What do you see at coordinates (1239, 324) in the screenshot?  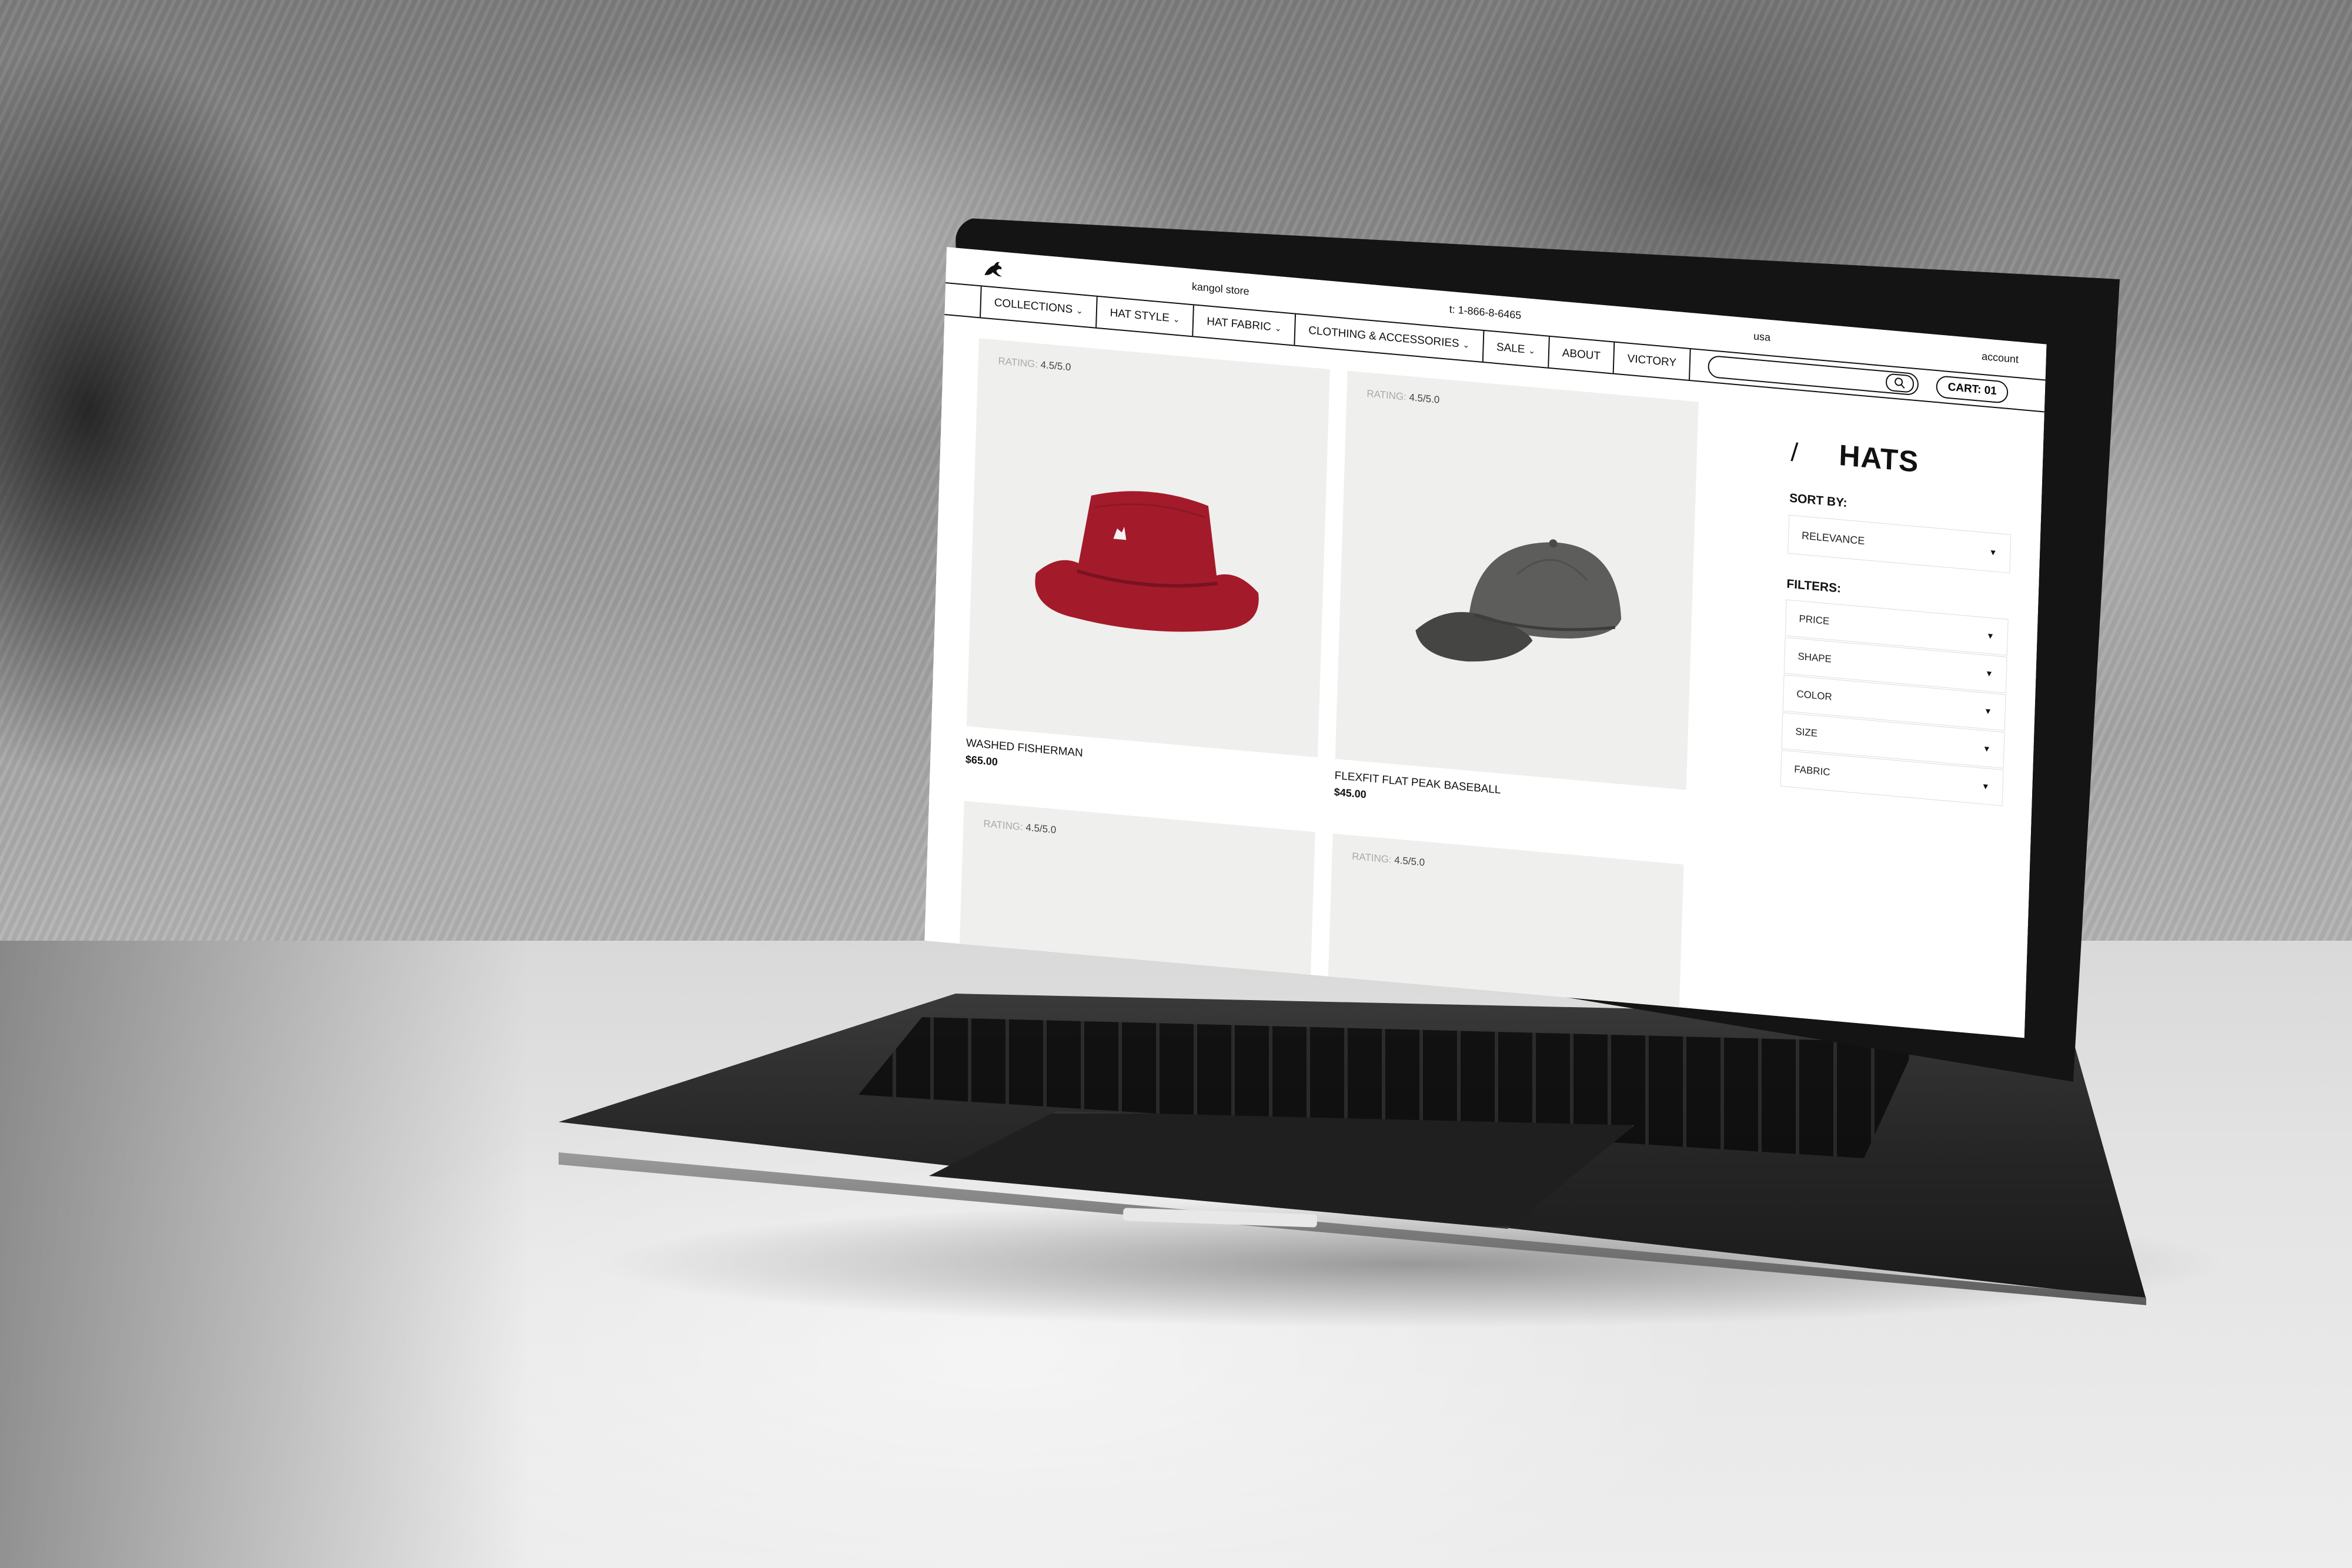 I see `nav-item-label: HAT FABRIC` at bounding box center [1239, 324].